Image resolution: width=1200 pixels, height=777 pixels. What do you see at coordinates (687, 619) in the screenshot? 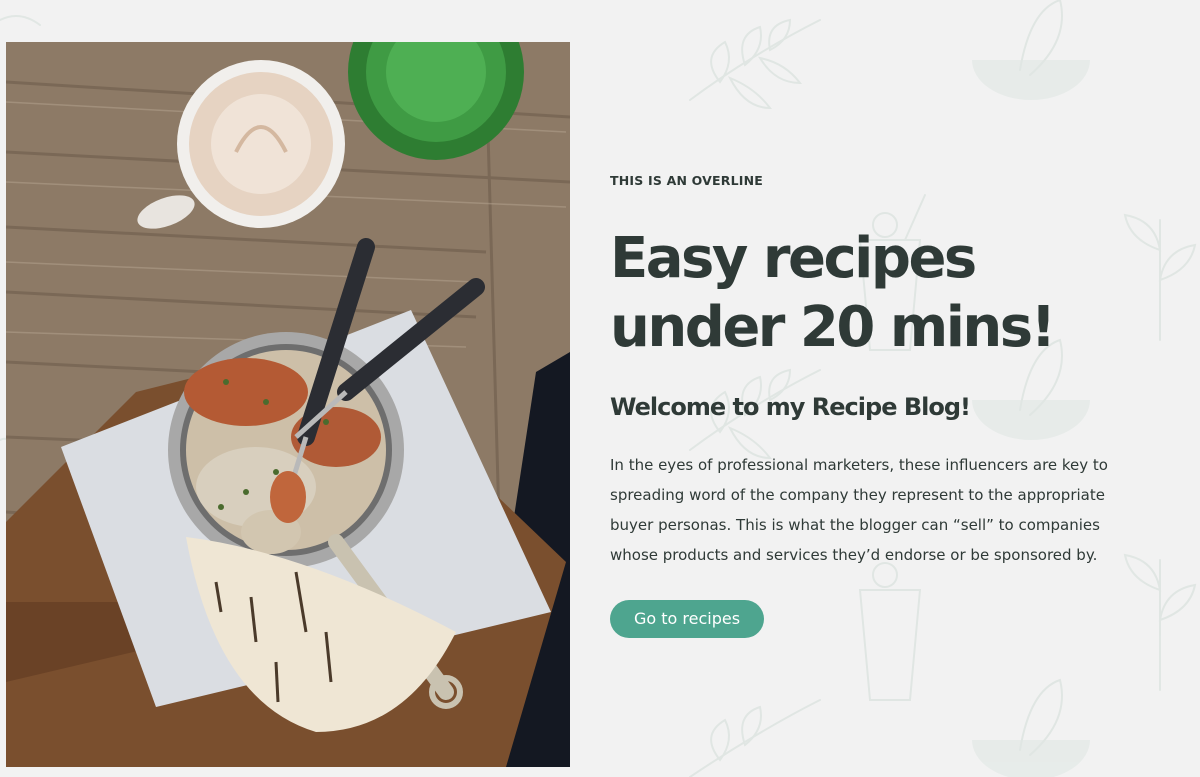
I see `go-to-recipes-button: Go to recipes` at bounding box center [687, 619].